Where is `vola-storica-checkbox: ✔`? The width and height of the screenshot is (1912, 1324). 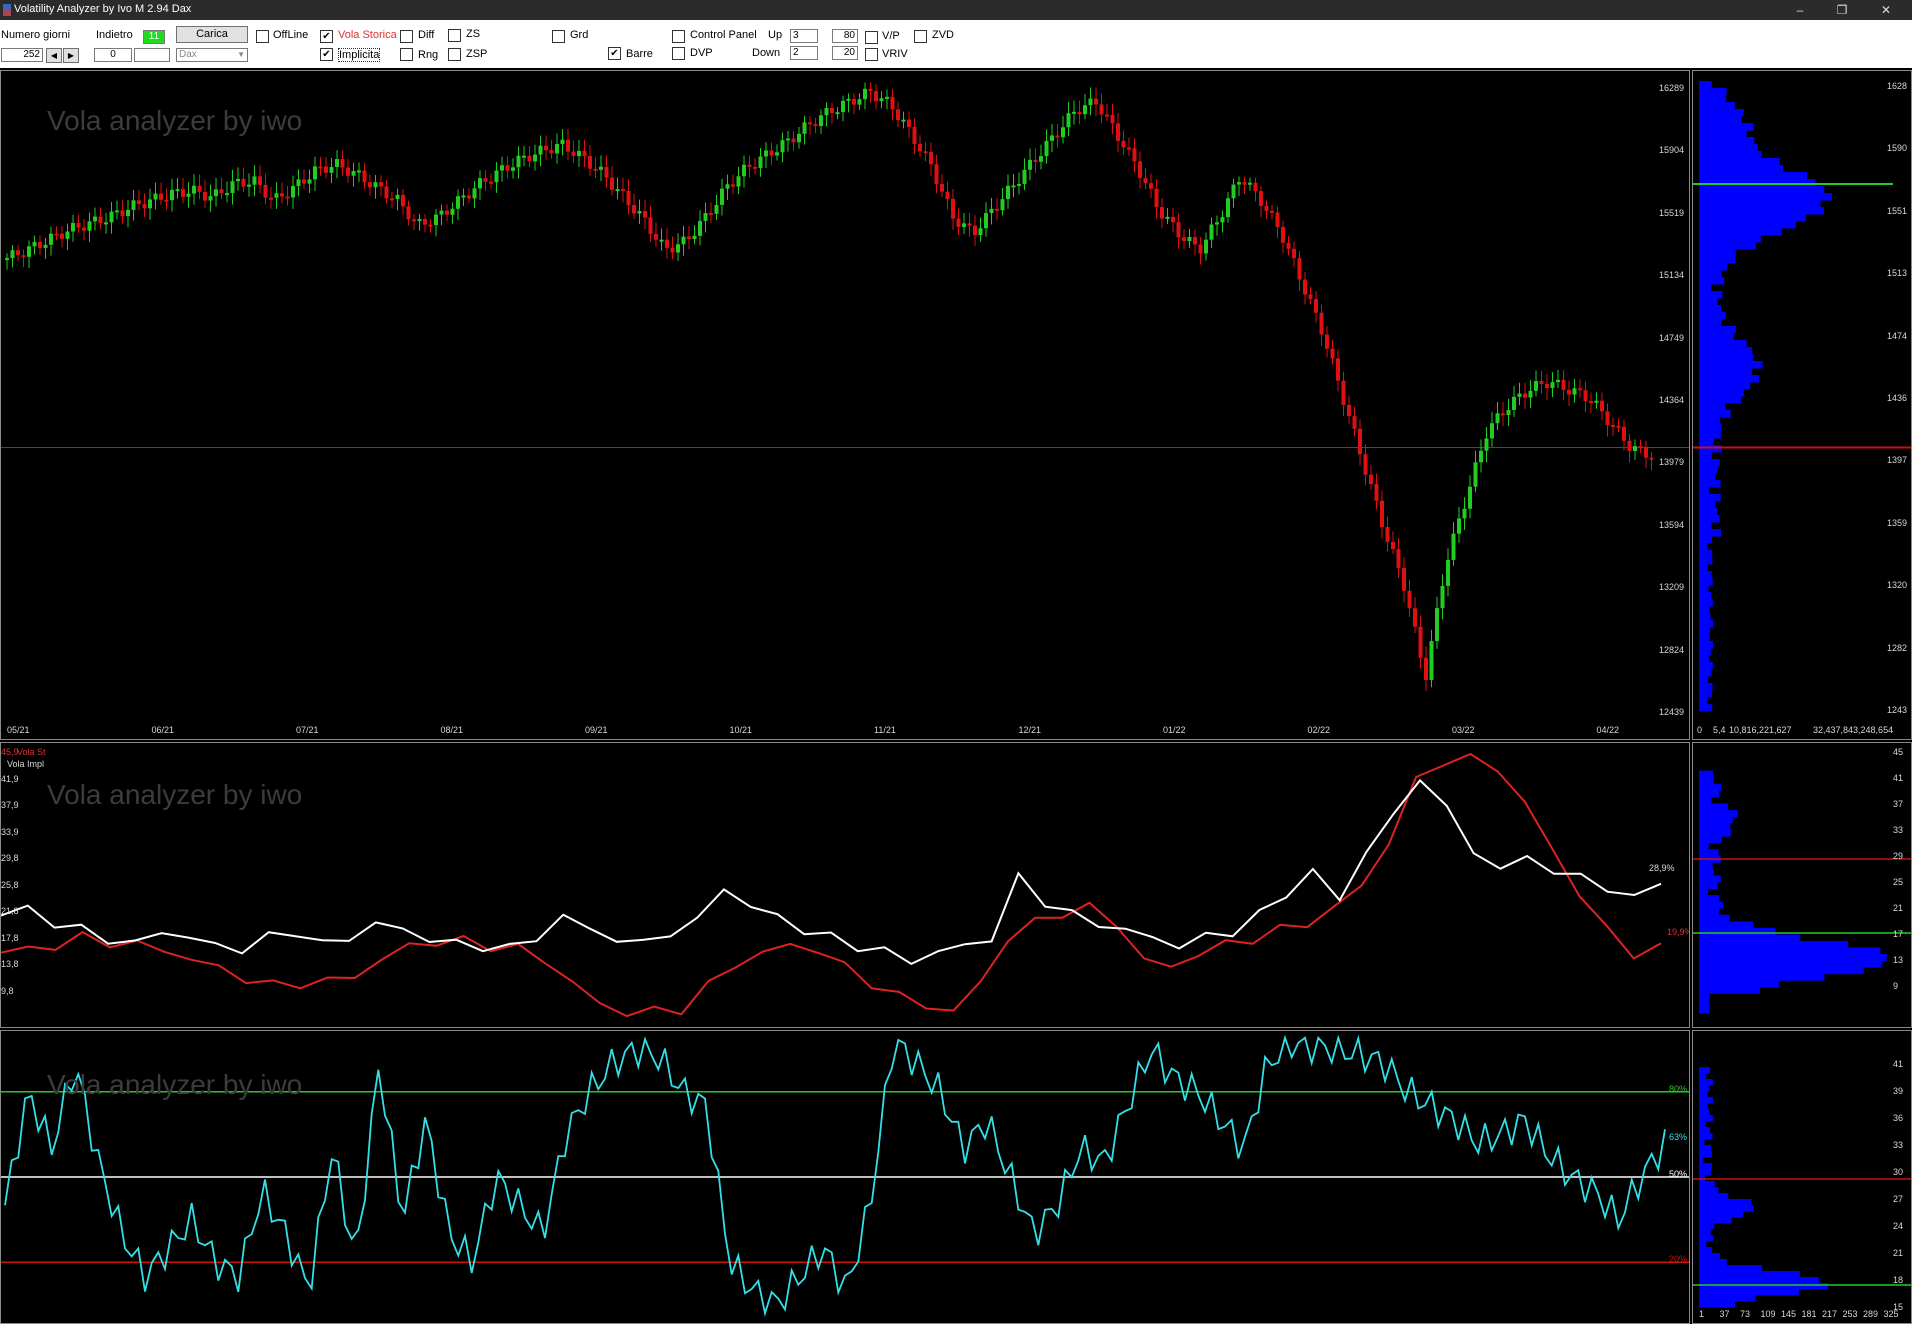 vola-storica-checkbox: ✔ is located at coordinates (326, 36).